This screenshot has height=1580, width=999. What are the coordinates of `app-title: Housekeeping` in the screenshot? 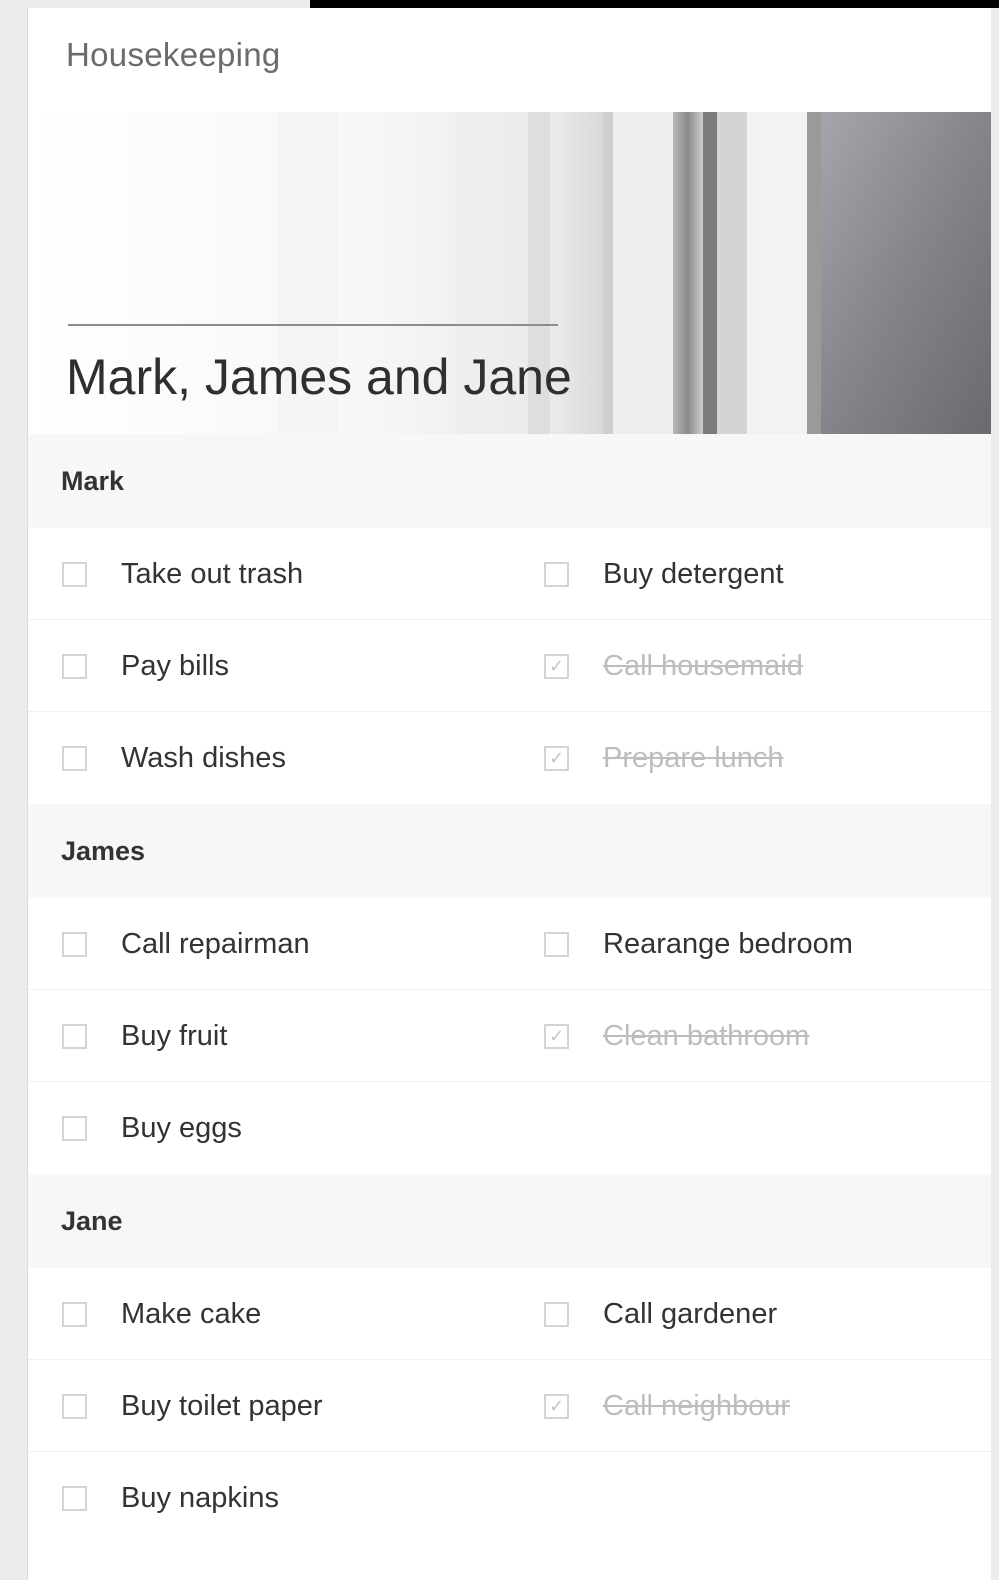 It's located at (173, 54).